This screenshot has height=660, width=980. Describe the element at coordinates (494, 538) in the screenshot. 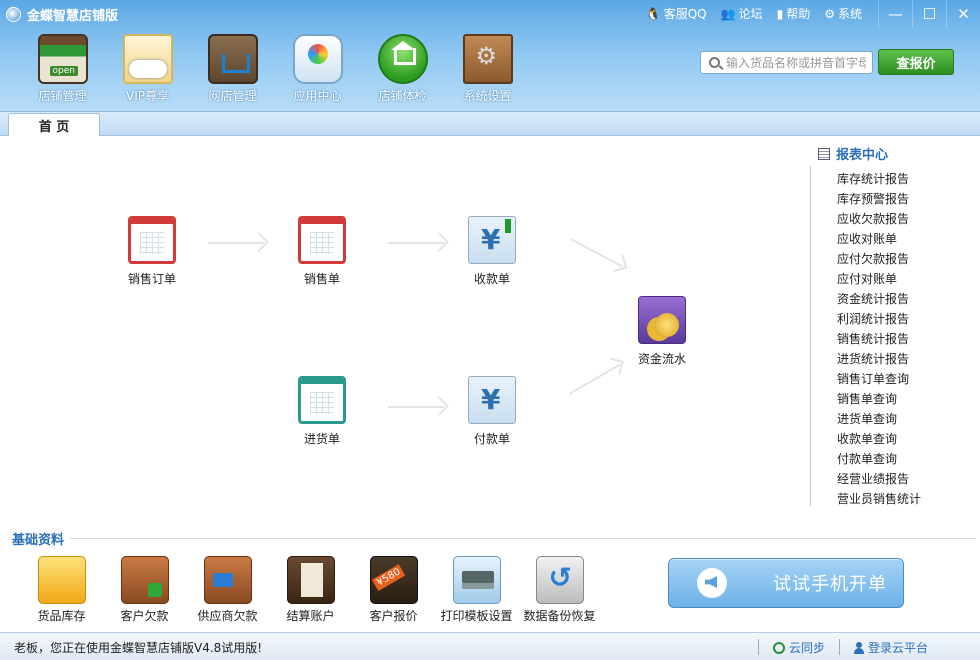

I see `section-divider` at that location.